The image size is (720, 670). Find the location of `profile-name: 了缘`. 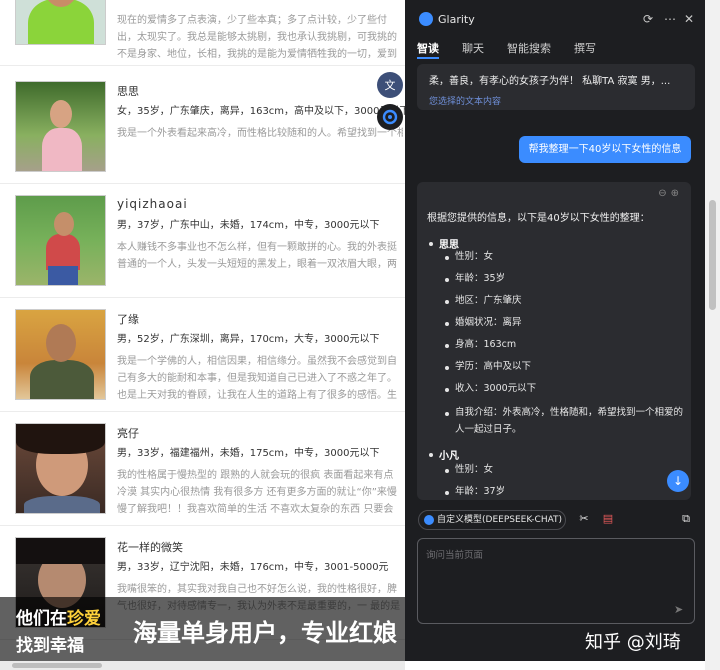

profile-name: 了缘 is located at coordinates (128, 319).